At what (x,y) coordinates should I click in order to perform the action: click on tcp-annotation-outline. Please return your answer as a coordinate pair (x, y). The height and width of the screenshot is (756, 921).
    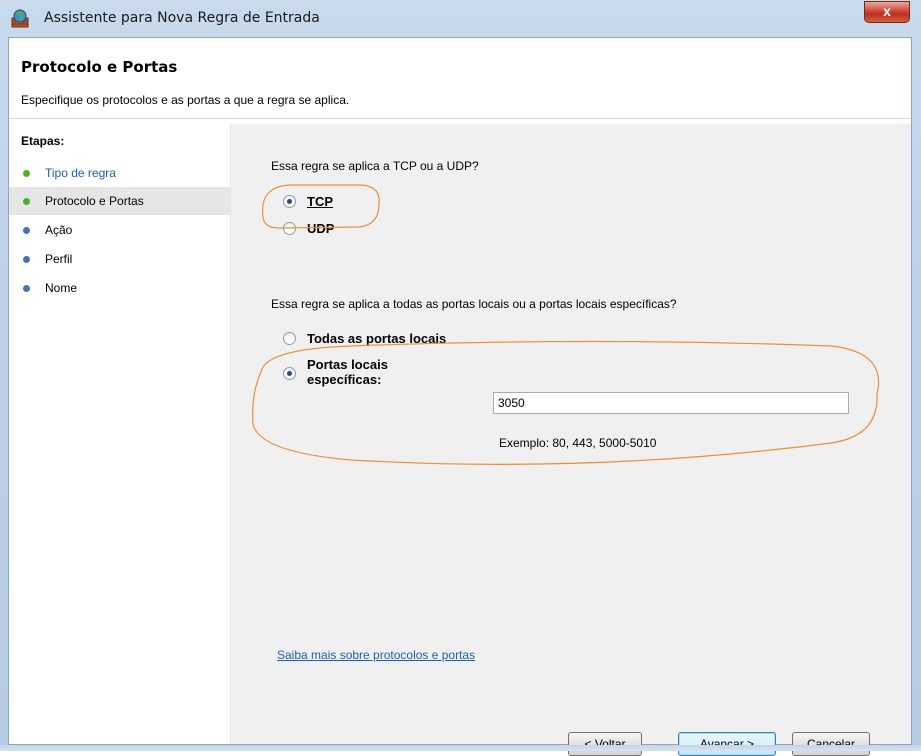
    Looking at the image, I should click on (320, 206).